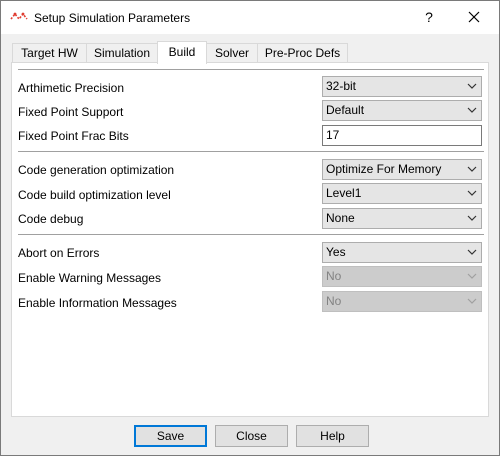 This screenshot has height=456, width=500. I want to click on frac-bits-input: 17, so click(402, 135).